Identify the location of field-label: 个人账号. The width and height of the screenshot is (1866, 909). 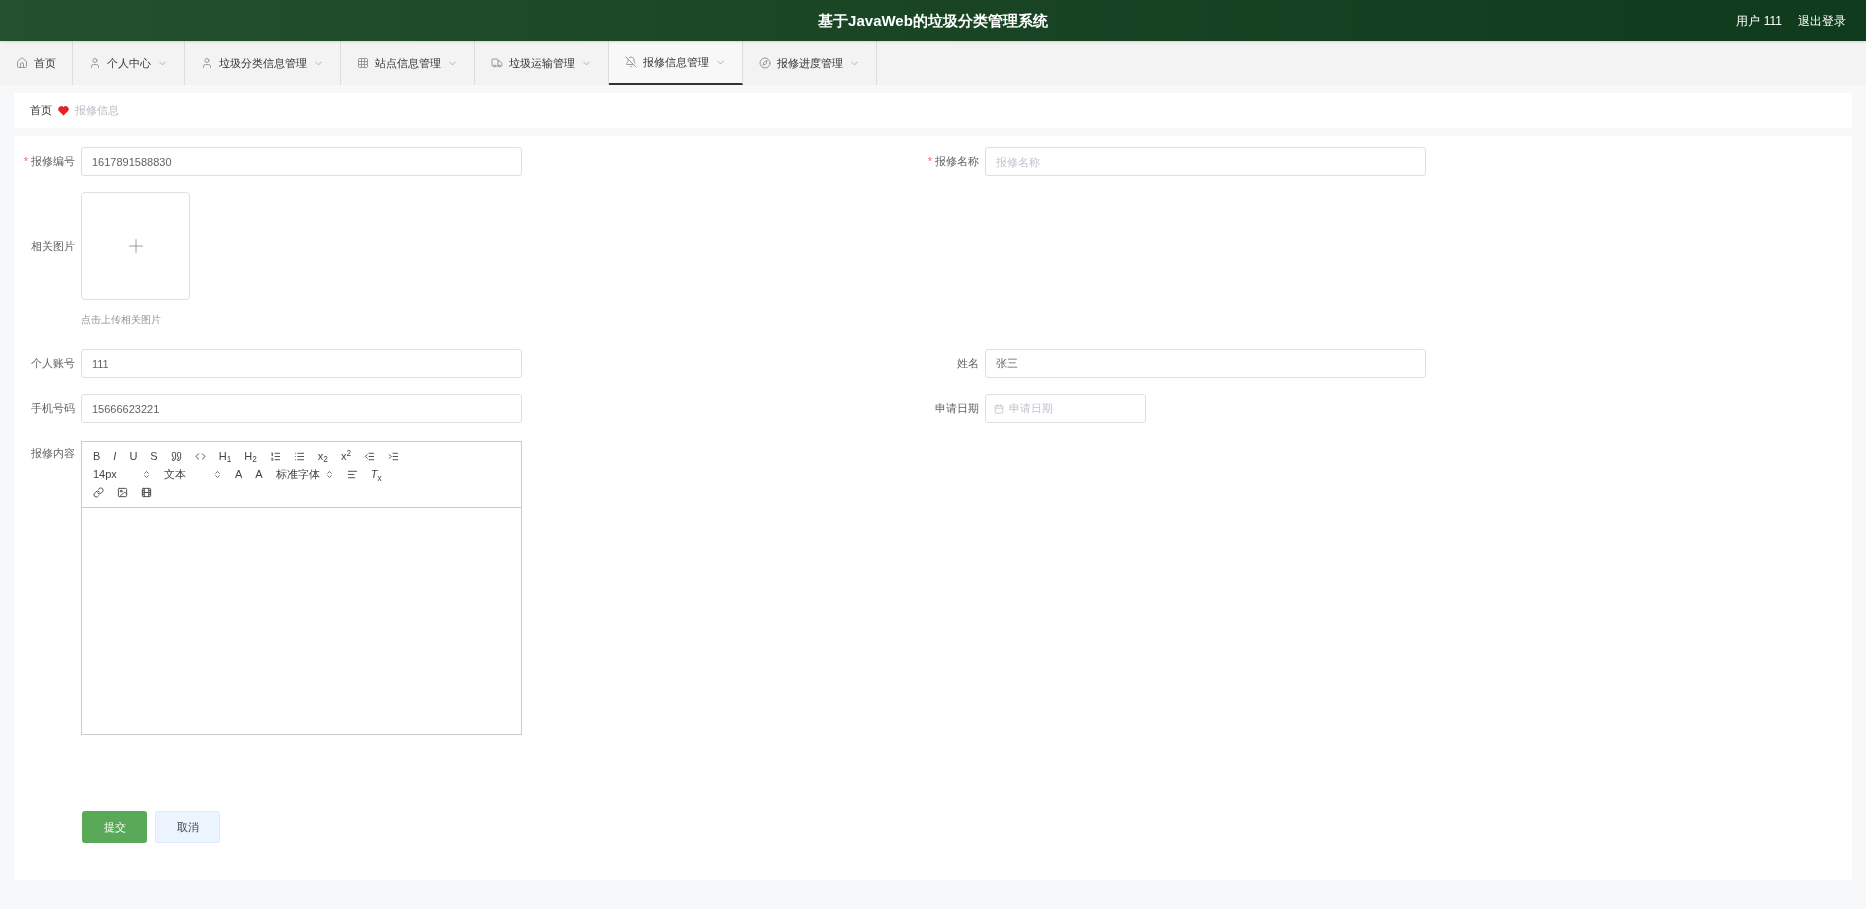
(53, 364).